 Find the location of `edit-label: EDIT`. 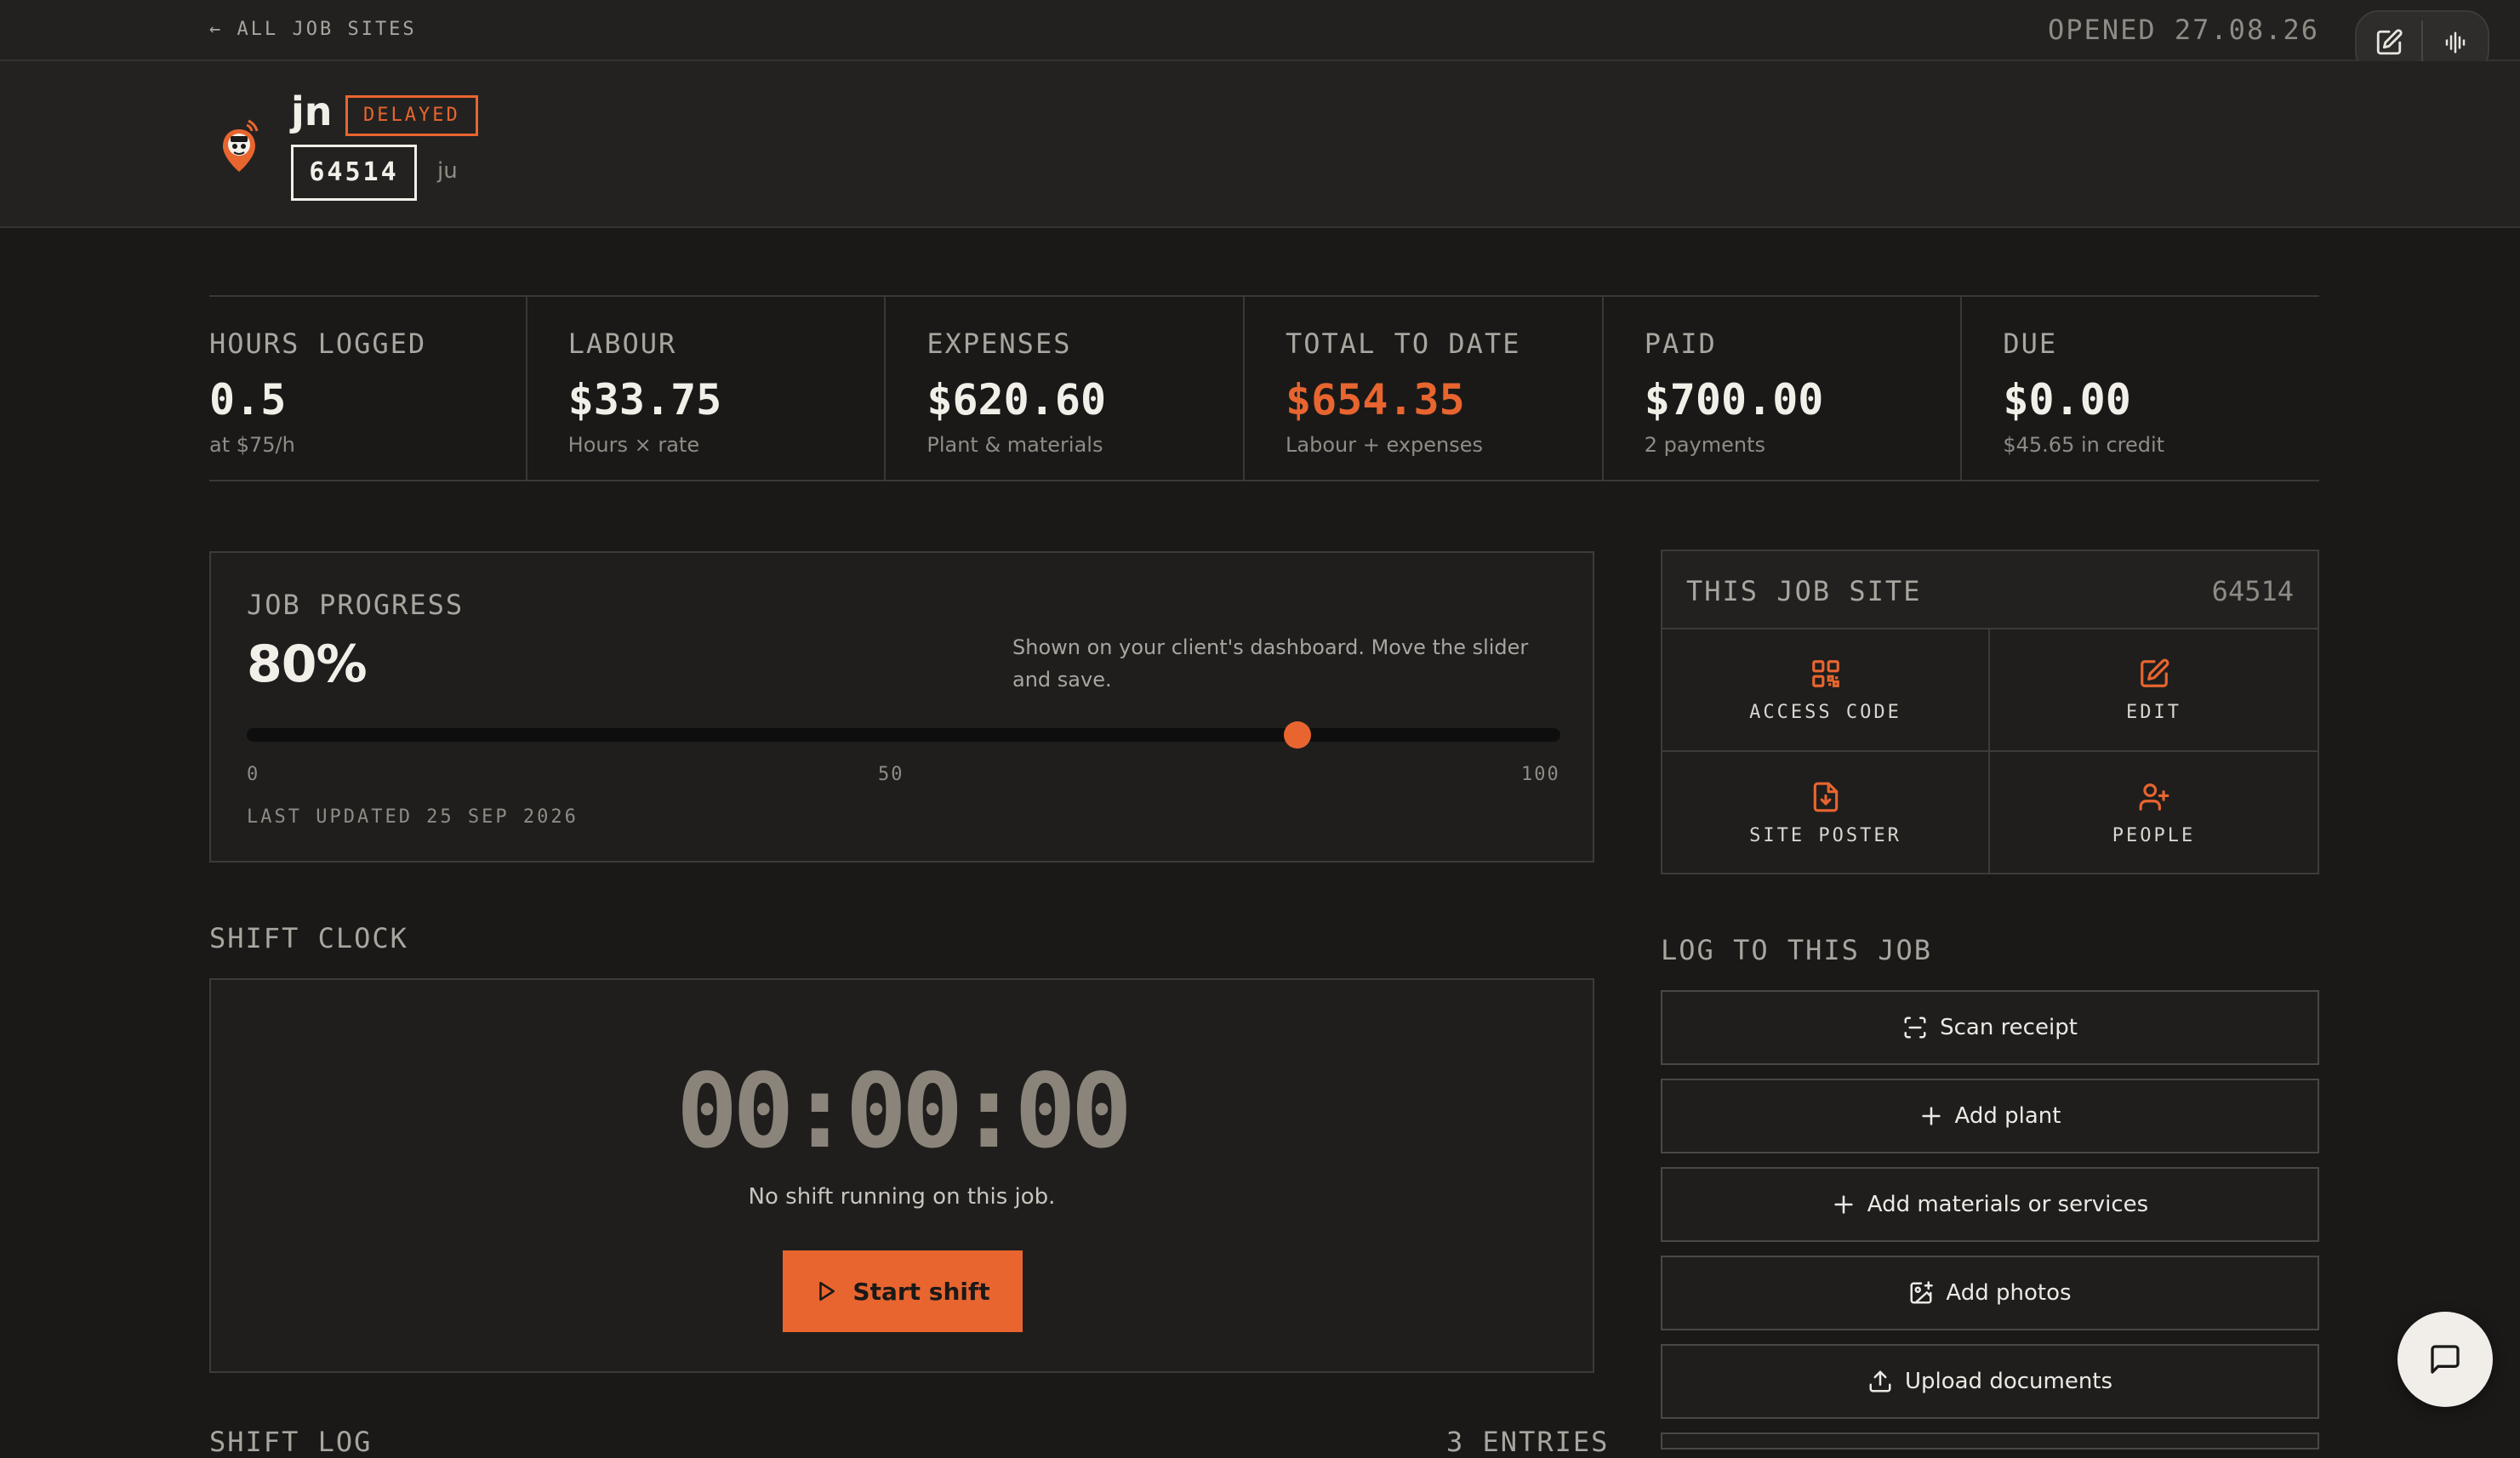

edit-label: EDIT is located at coordinates (2153, 712).